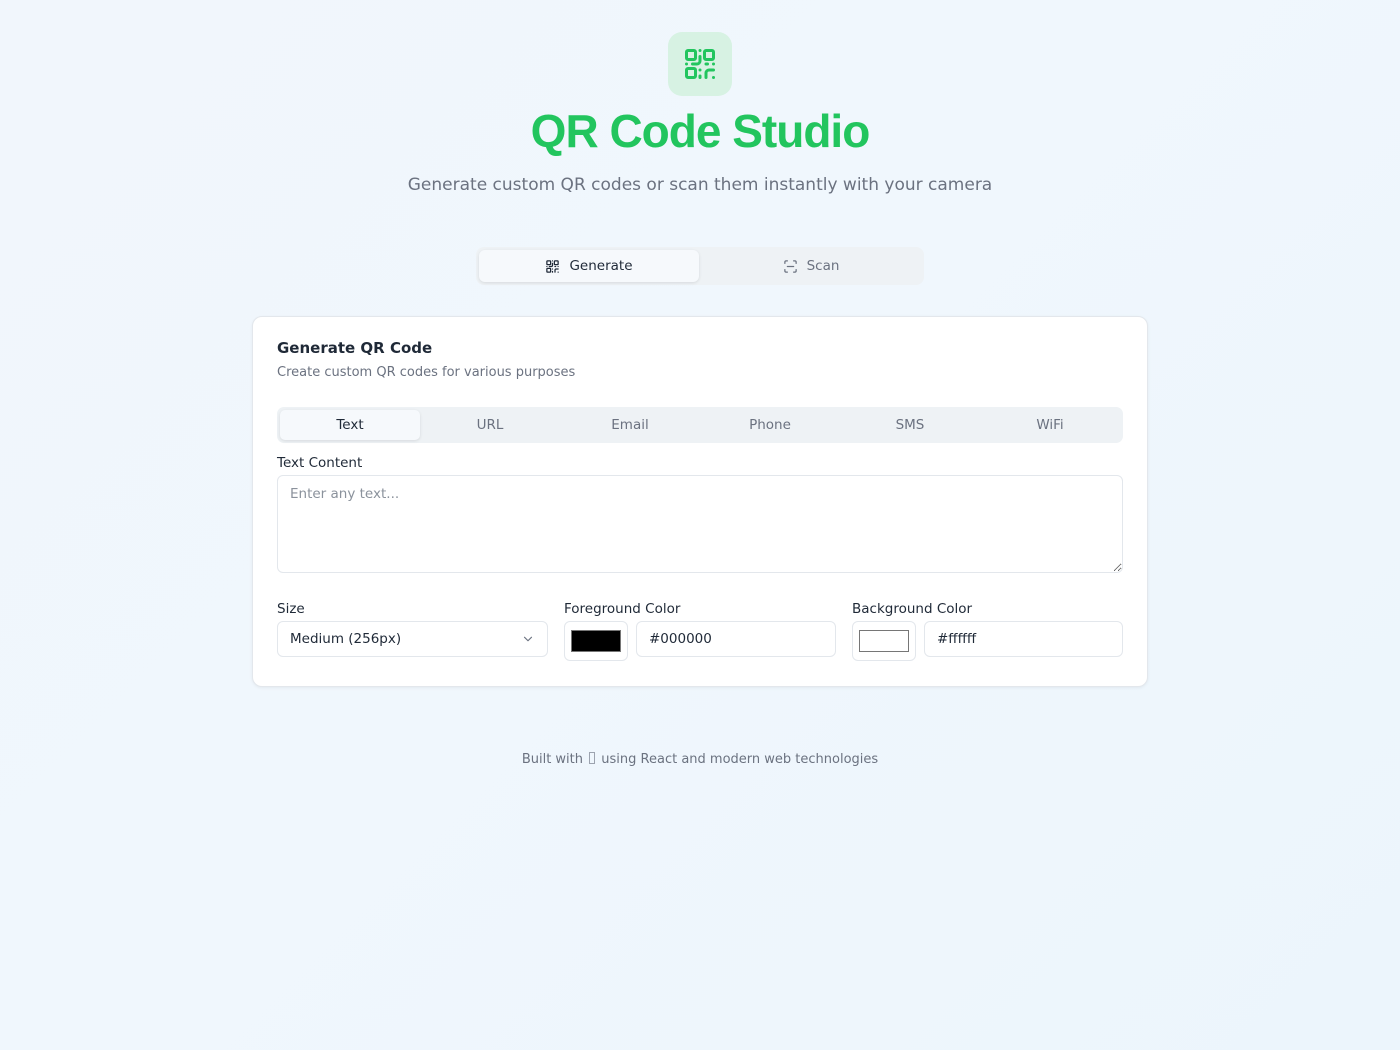 This screenshot has width=1400, height=1050. I want to click on heart-icon, so click(592, 758).